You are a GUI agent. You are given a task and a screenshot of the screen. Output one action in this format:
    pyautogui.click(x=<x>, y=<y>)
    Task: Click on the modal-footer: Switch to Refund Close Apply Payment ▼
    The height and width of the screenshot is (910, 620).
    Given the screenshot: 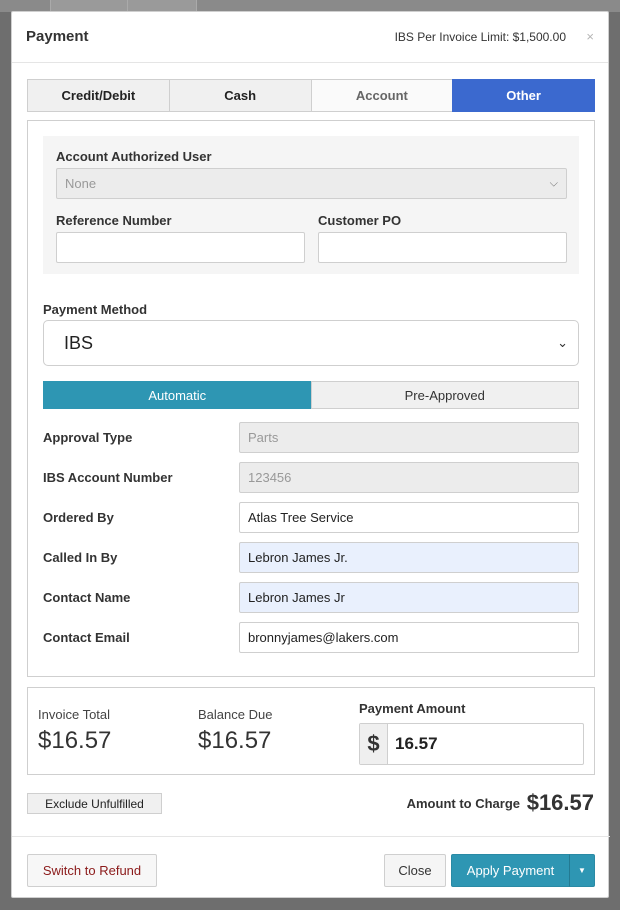 What is the action you would take?
    pyautogui.click(x=311, y=867)
    